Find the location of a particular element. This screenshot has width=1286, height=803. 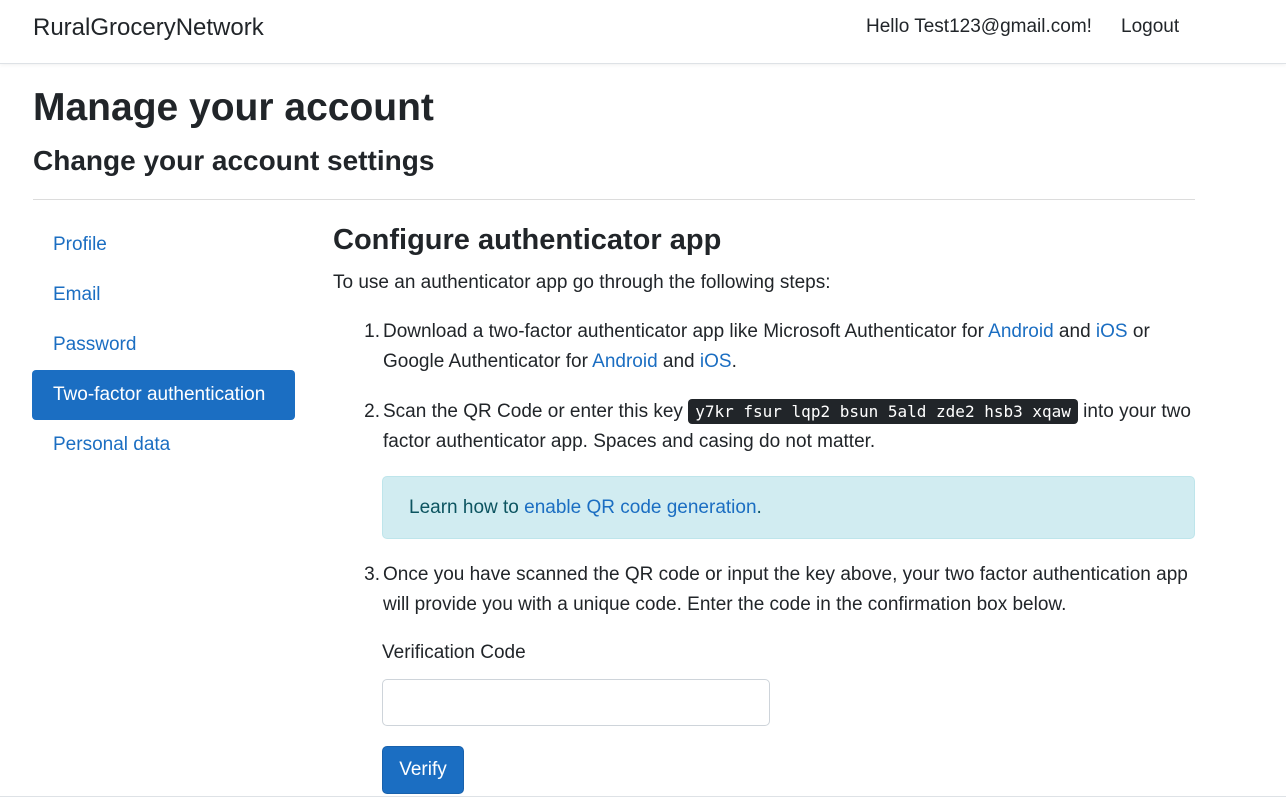

enable-qr-link: enable QR code generation is located at coordinates (640, 507).